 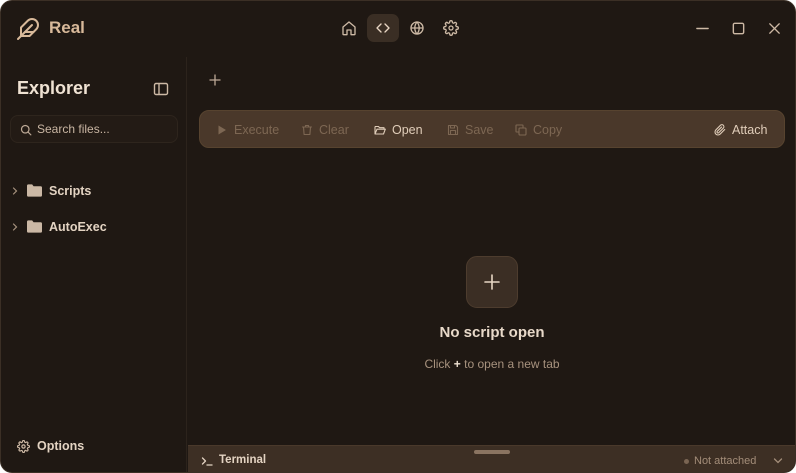 What do you see at coordinates (453, 130) in the screenshot?
I see `save-icon` at bounding box center [453, 130].